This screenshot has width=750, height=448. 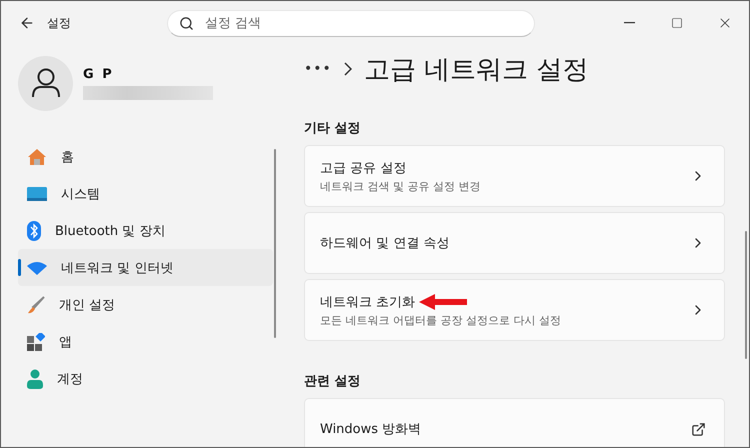 What do you see at coordinates (36, 305) in the screenshot?
I see `paintbrush-icon` at bounding box center [36, 305].